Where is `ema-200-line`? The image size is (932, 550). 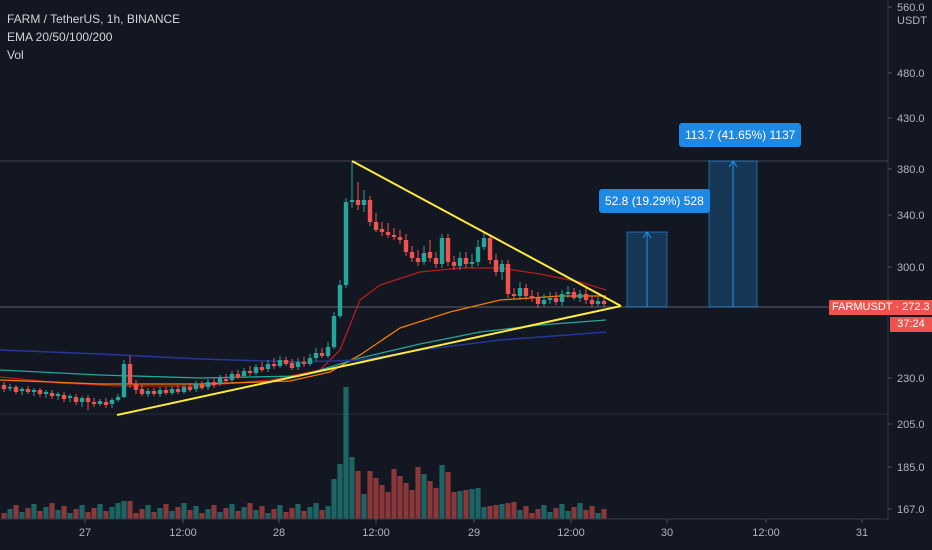 ema-200-line is located at coordinates (303, 347).